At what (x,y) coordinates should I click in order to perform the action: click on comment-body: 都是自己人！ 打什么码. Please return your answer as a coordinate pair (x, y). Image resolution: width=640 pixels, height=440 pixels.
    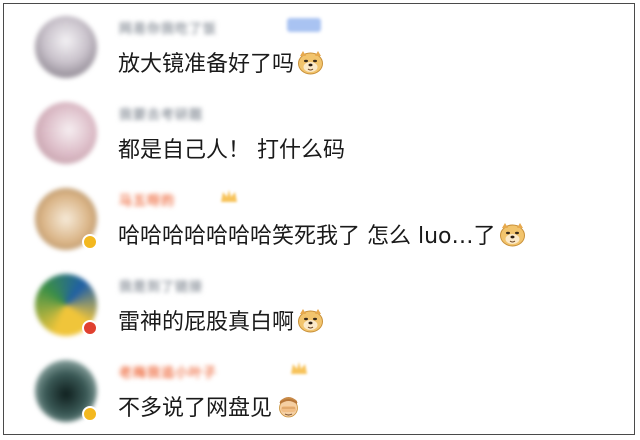
    Looking at the image, I should click on (231, 150).